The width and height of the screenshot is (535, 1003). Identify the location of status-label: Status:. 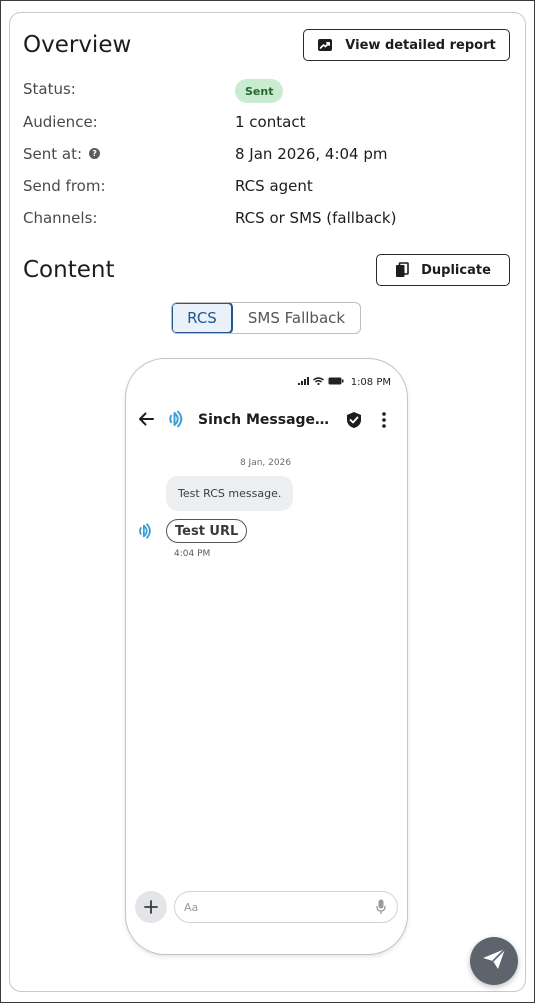
(49, 89).